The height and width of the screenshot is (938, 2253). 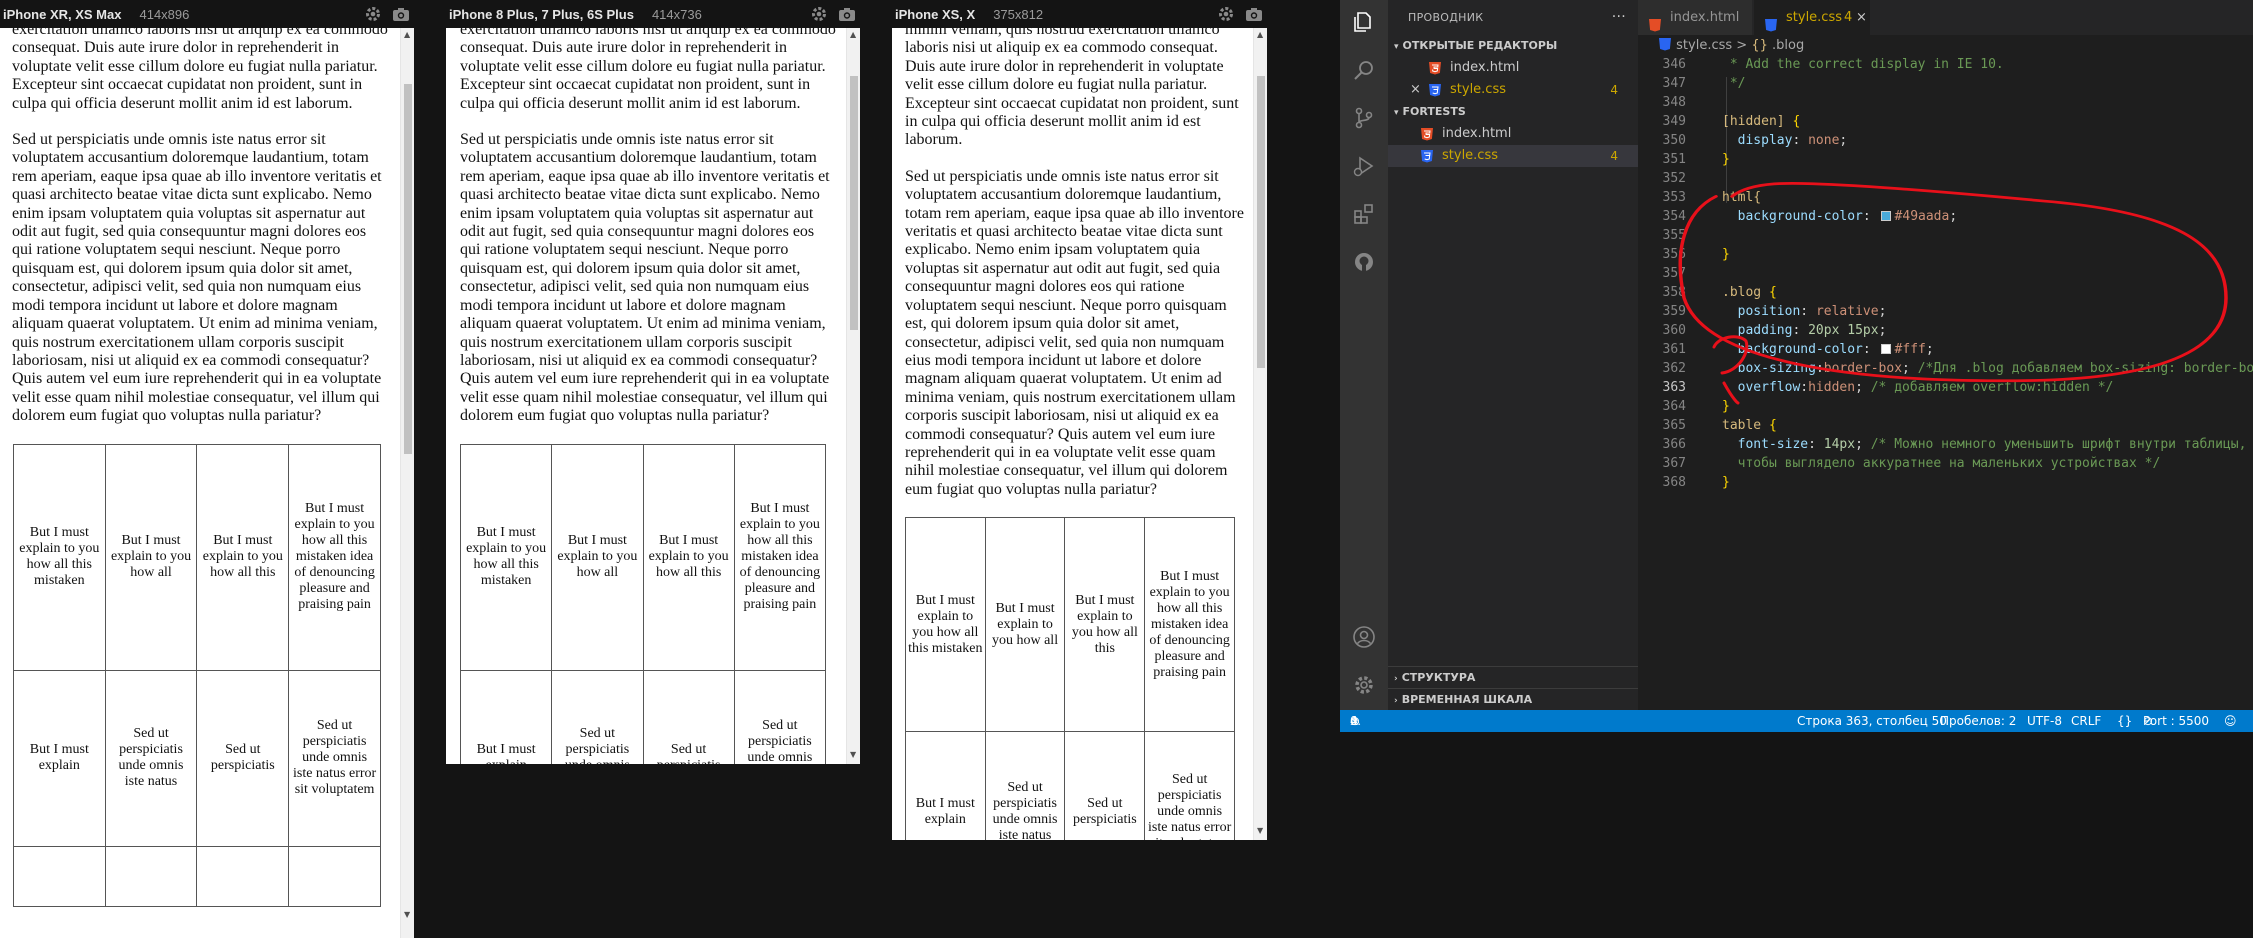 I want to click on brace: {, so click(x=1769, y=425).